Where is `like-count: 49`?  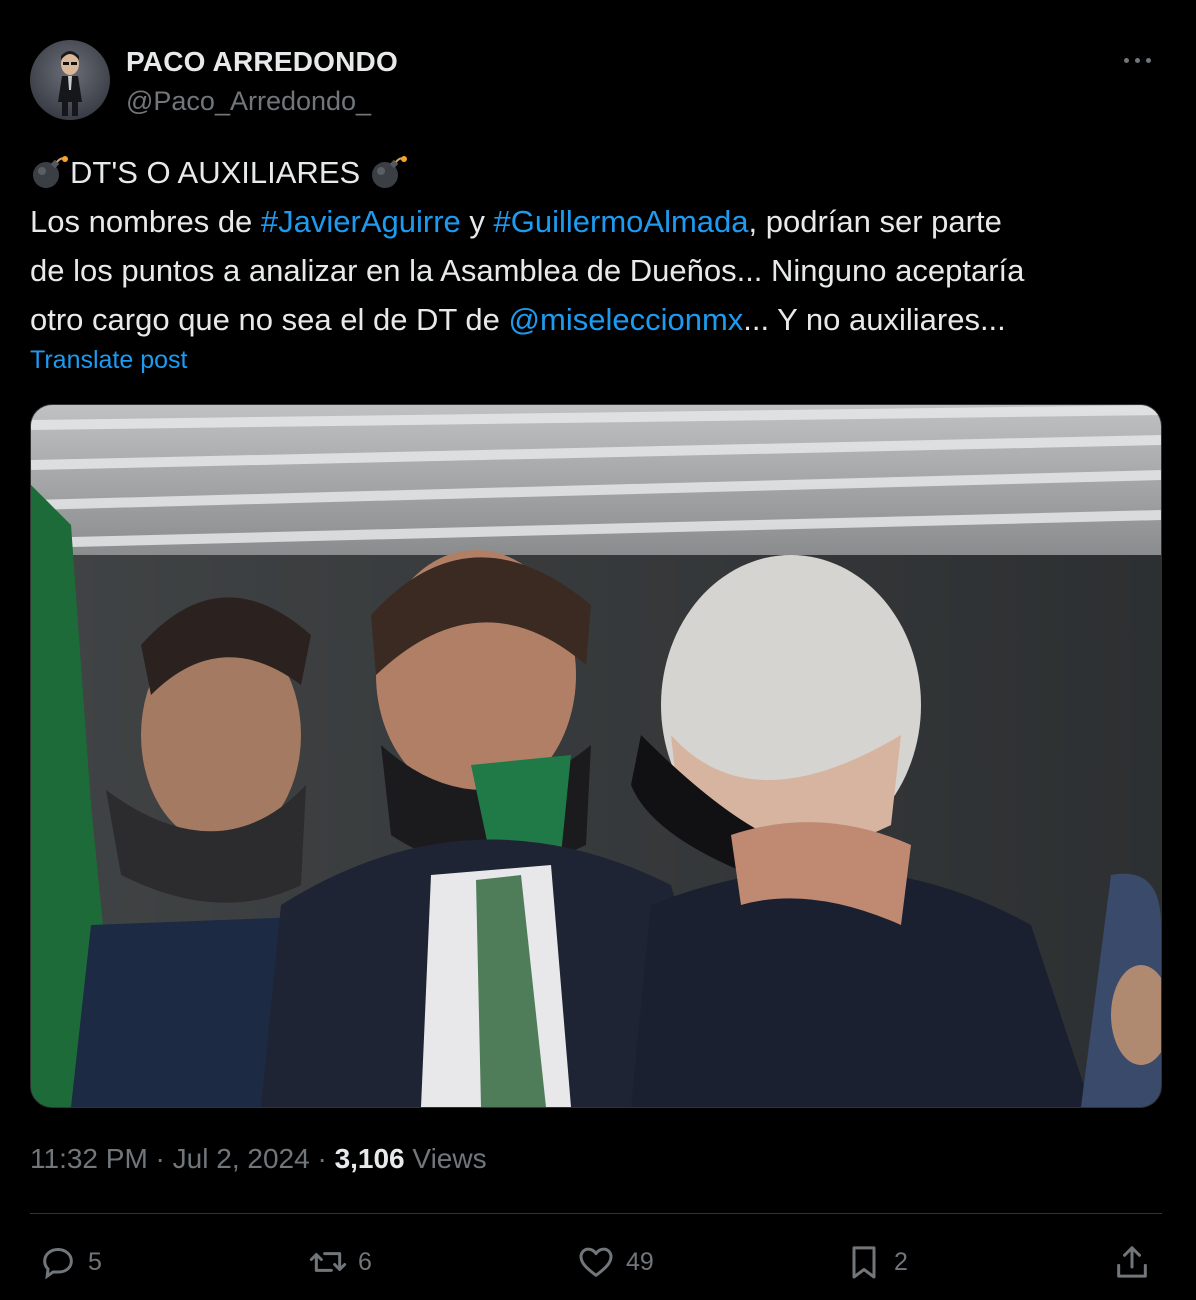 like-count: 49 is located at coordinates (640, 1261).